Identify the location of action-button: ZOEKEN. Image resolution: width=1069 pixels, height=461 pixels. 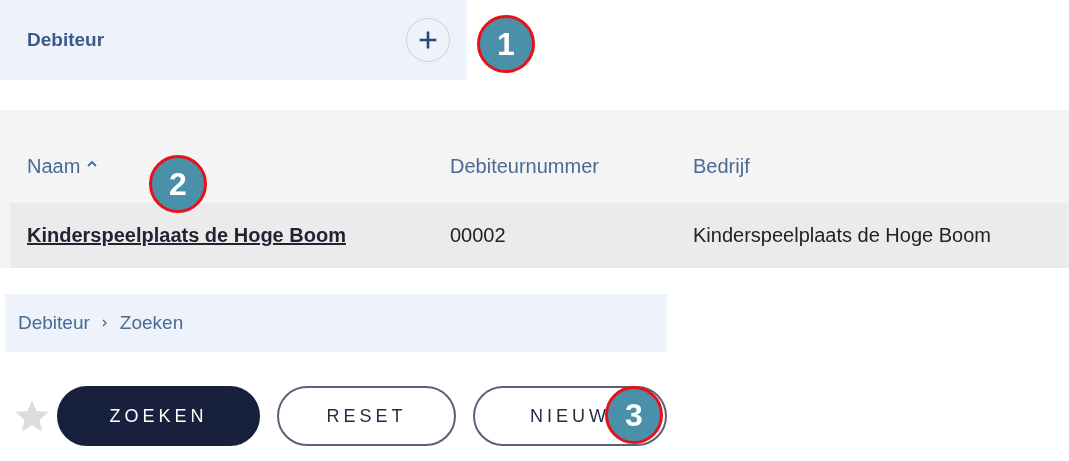
(158, 416).